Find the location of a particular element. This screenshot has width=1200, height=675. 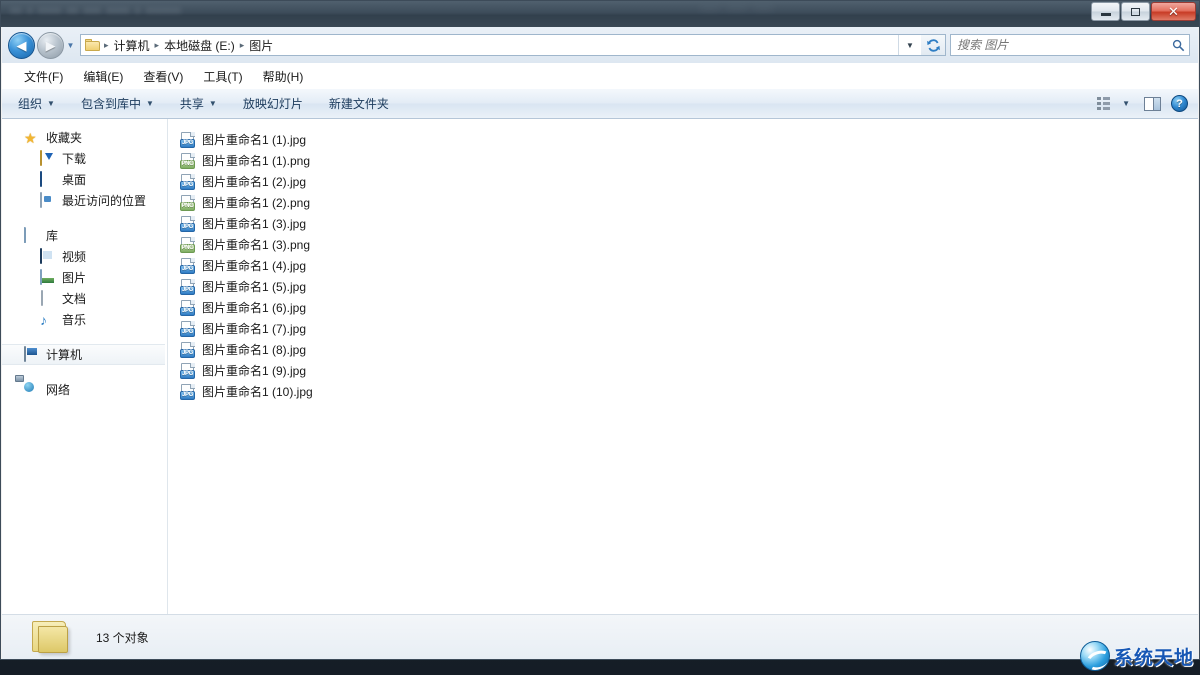

file-type-badge: PNG is located at coordinates (187, 206).